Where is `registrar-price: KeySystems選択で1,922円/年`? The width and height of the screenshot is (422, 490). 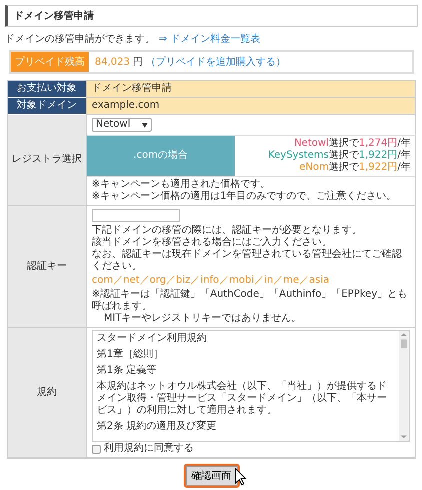 registrar-price: KeySystems選択で1,922円/年 is located at coordinates (339, 156).